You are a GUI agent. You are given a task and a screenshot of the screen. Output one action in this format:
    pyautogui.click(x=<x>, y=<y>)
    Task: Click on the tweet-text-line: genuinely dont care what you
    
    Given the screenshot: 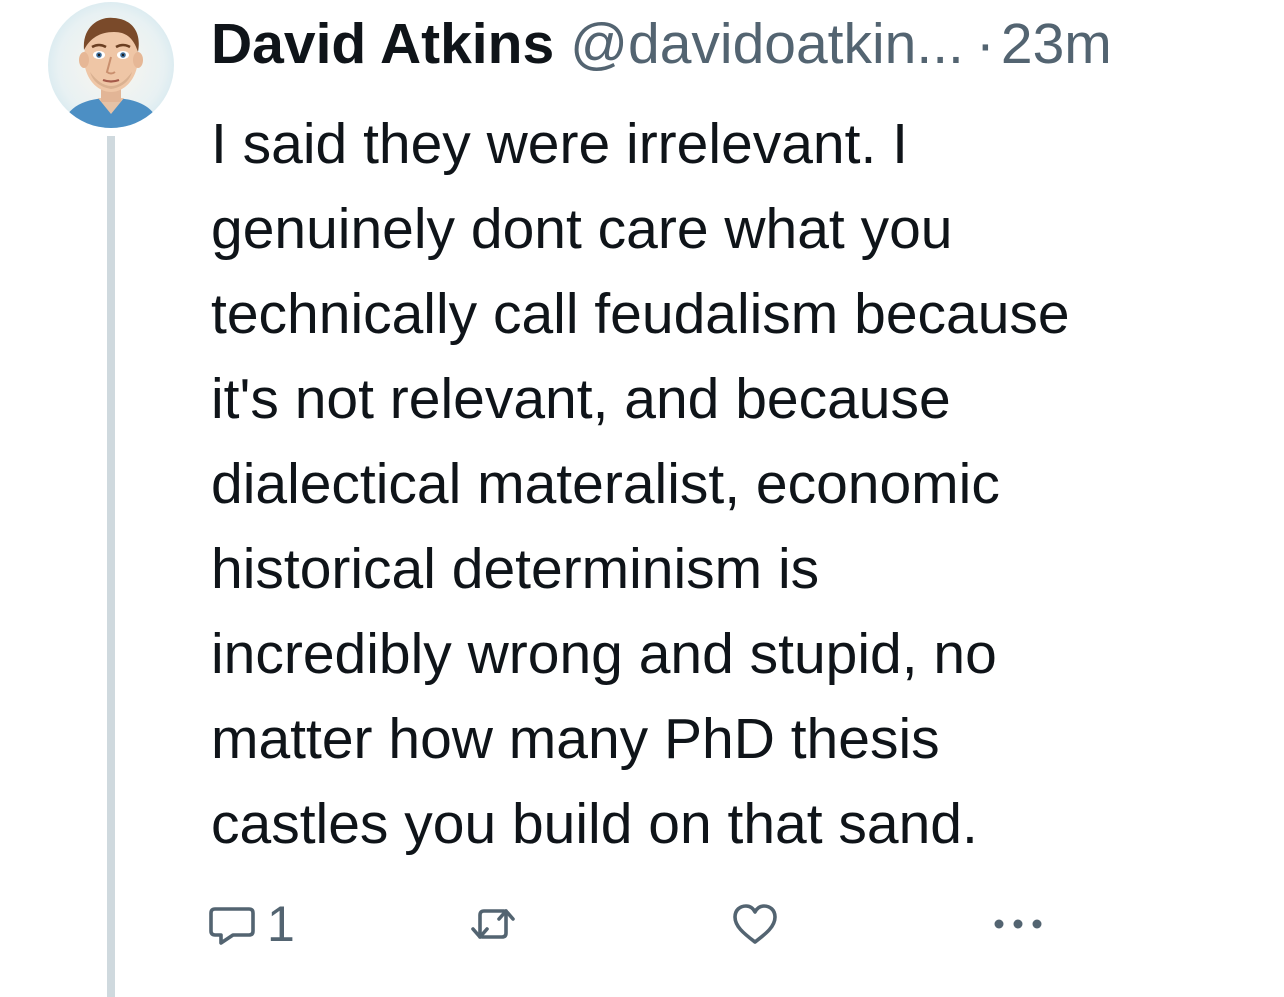 What is the action you would take?
    pyautogui.click(x=582, y=229)
    